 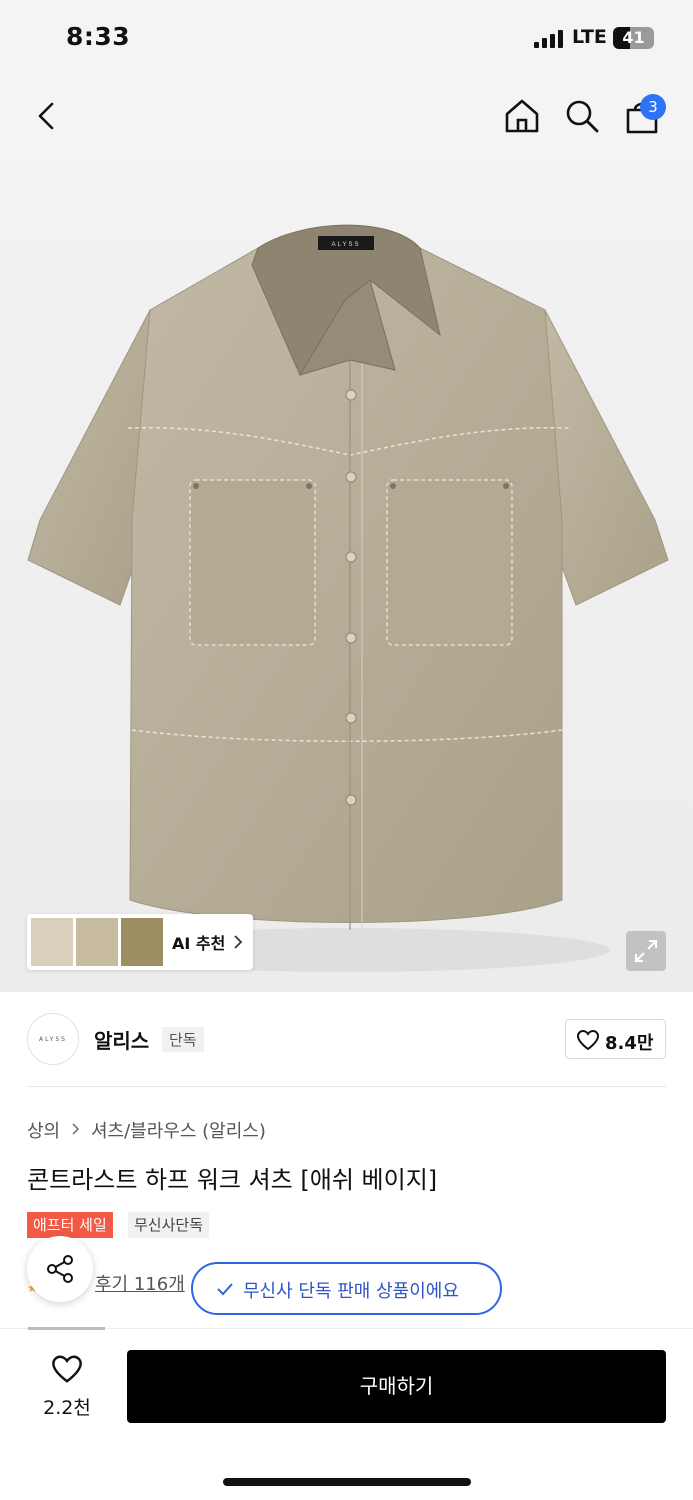 I want to click on brand-name: 알리스, so click(x=121, y=1039).